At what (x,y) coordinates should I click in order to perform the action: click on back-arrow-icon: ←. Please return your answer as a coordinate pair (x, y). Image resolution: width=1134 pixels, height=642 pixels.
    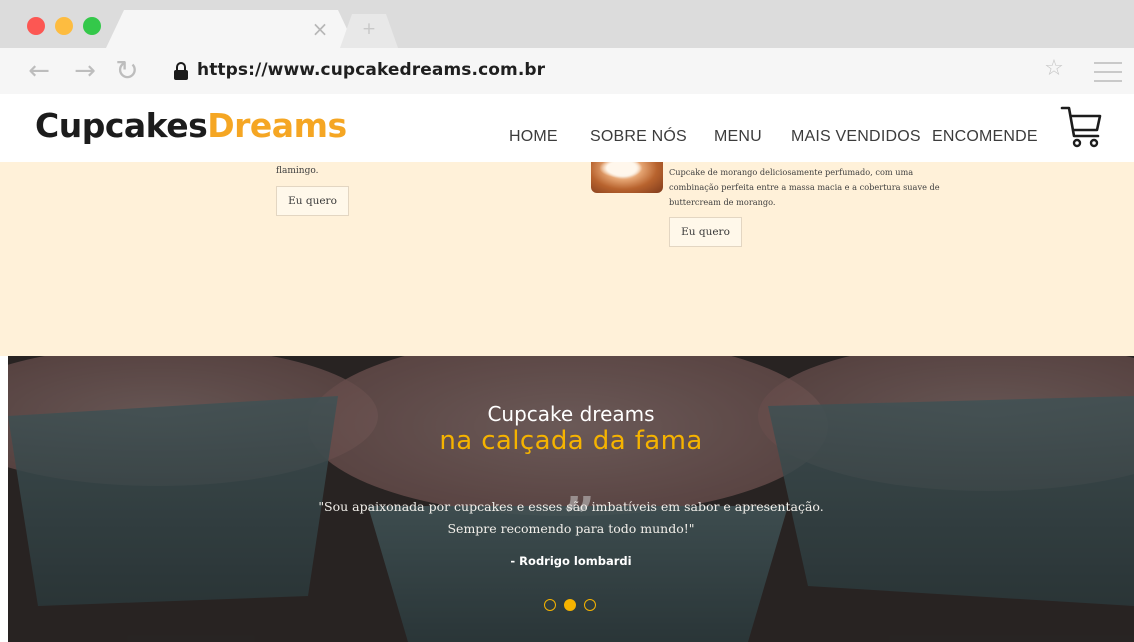
    Looking at the image, I should click on (39, 71).